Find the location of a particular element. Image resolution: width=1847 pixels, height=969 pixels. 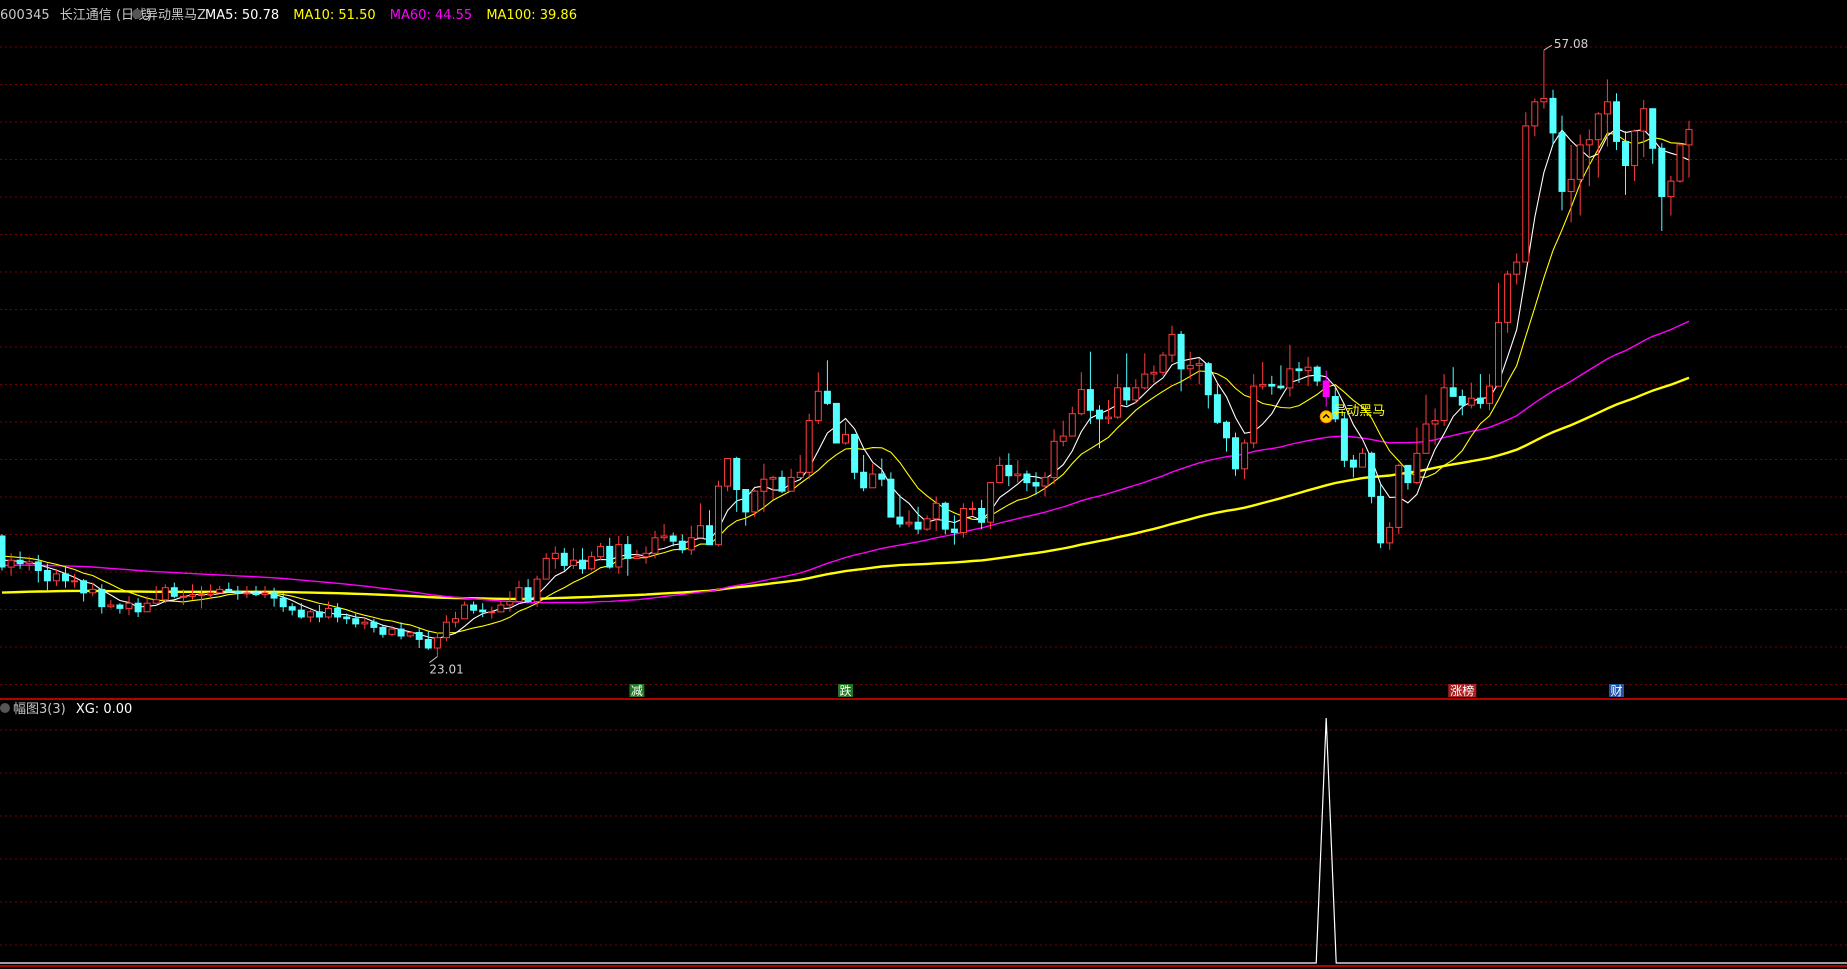

ma100-label: MA100: 39.86 is located at coordinates (531, 15).